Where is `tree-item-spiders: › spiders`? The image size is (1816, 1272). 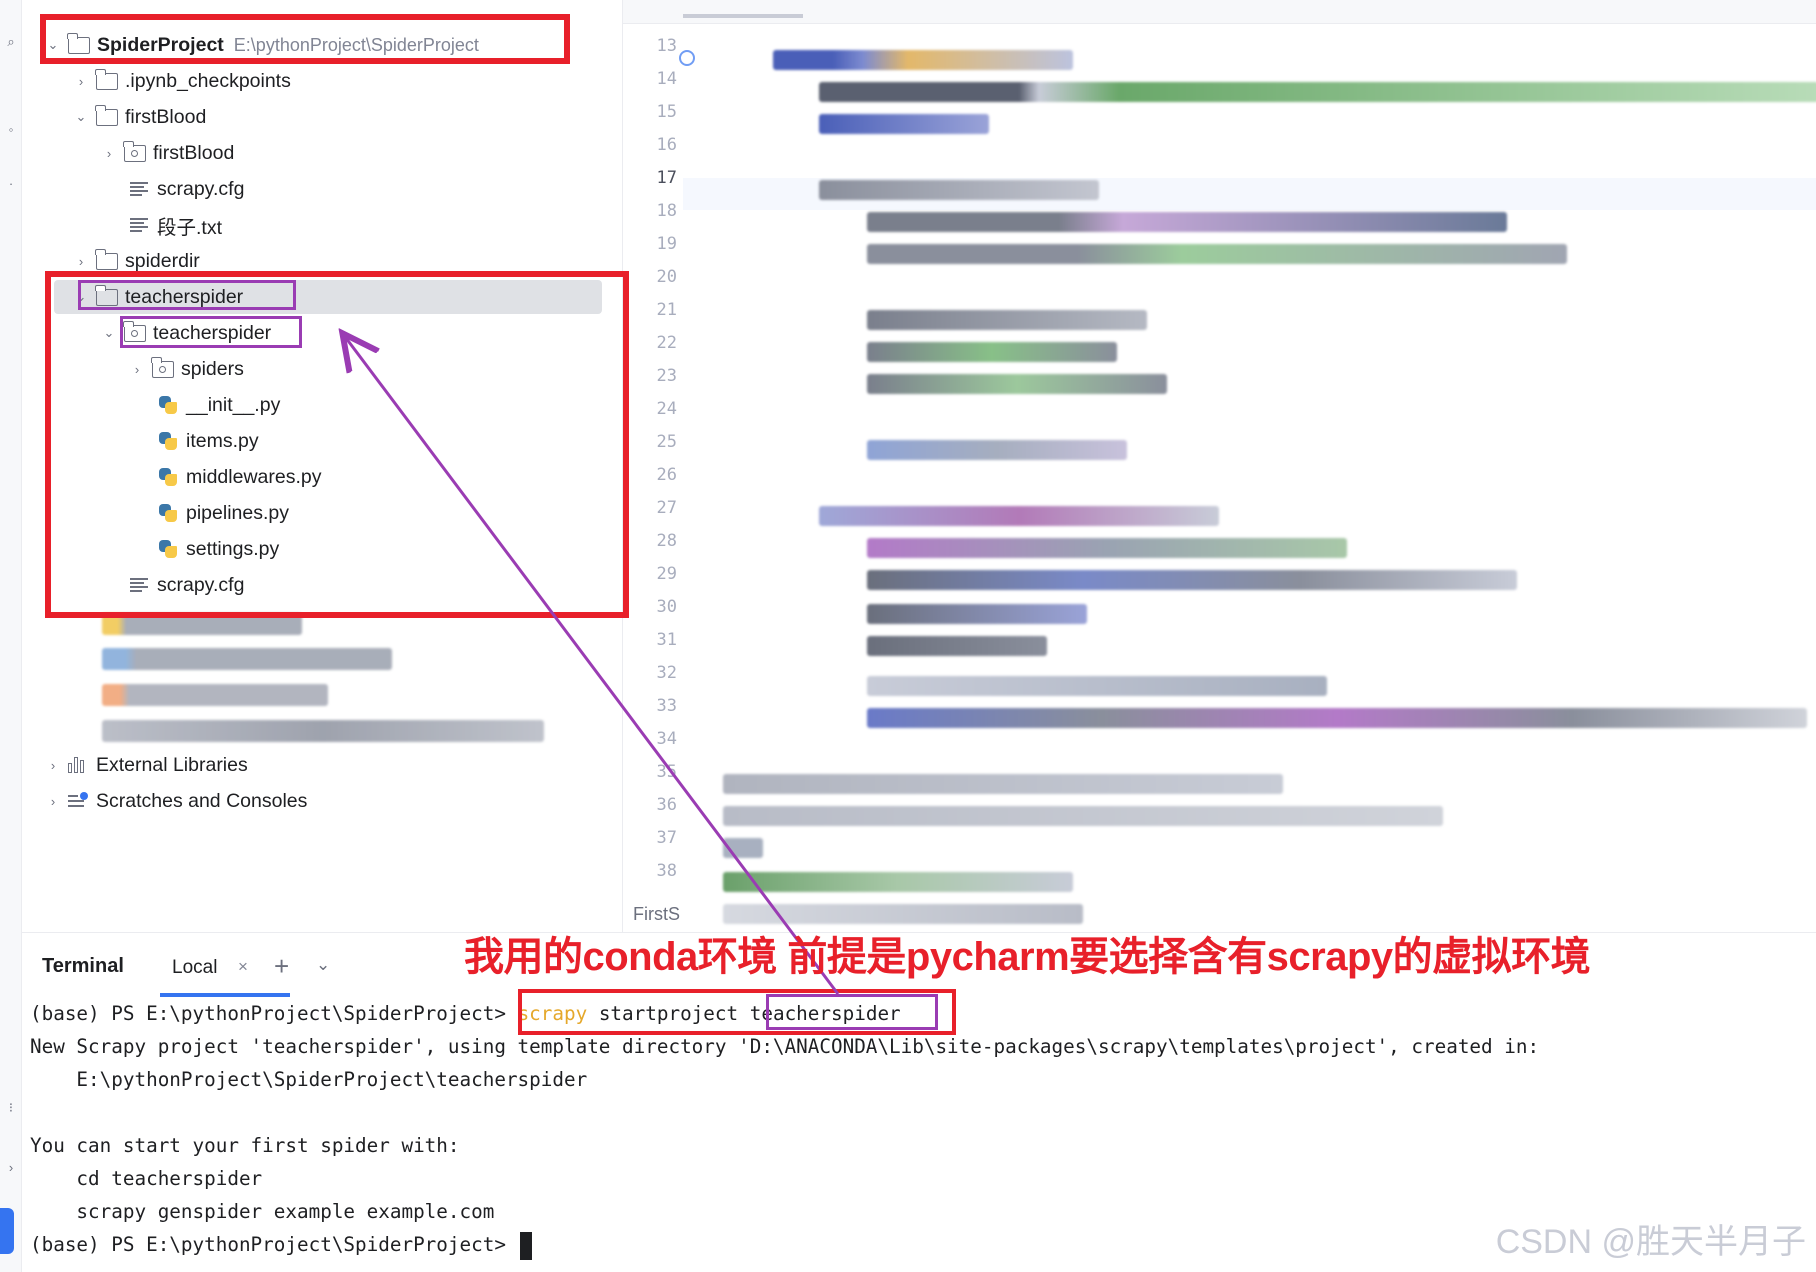
tree-item-spiders: › spiders is located at coordinates (186, 369).